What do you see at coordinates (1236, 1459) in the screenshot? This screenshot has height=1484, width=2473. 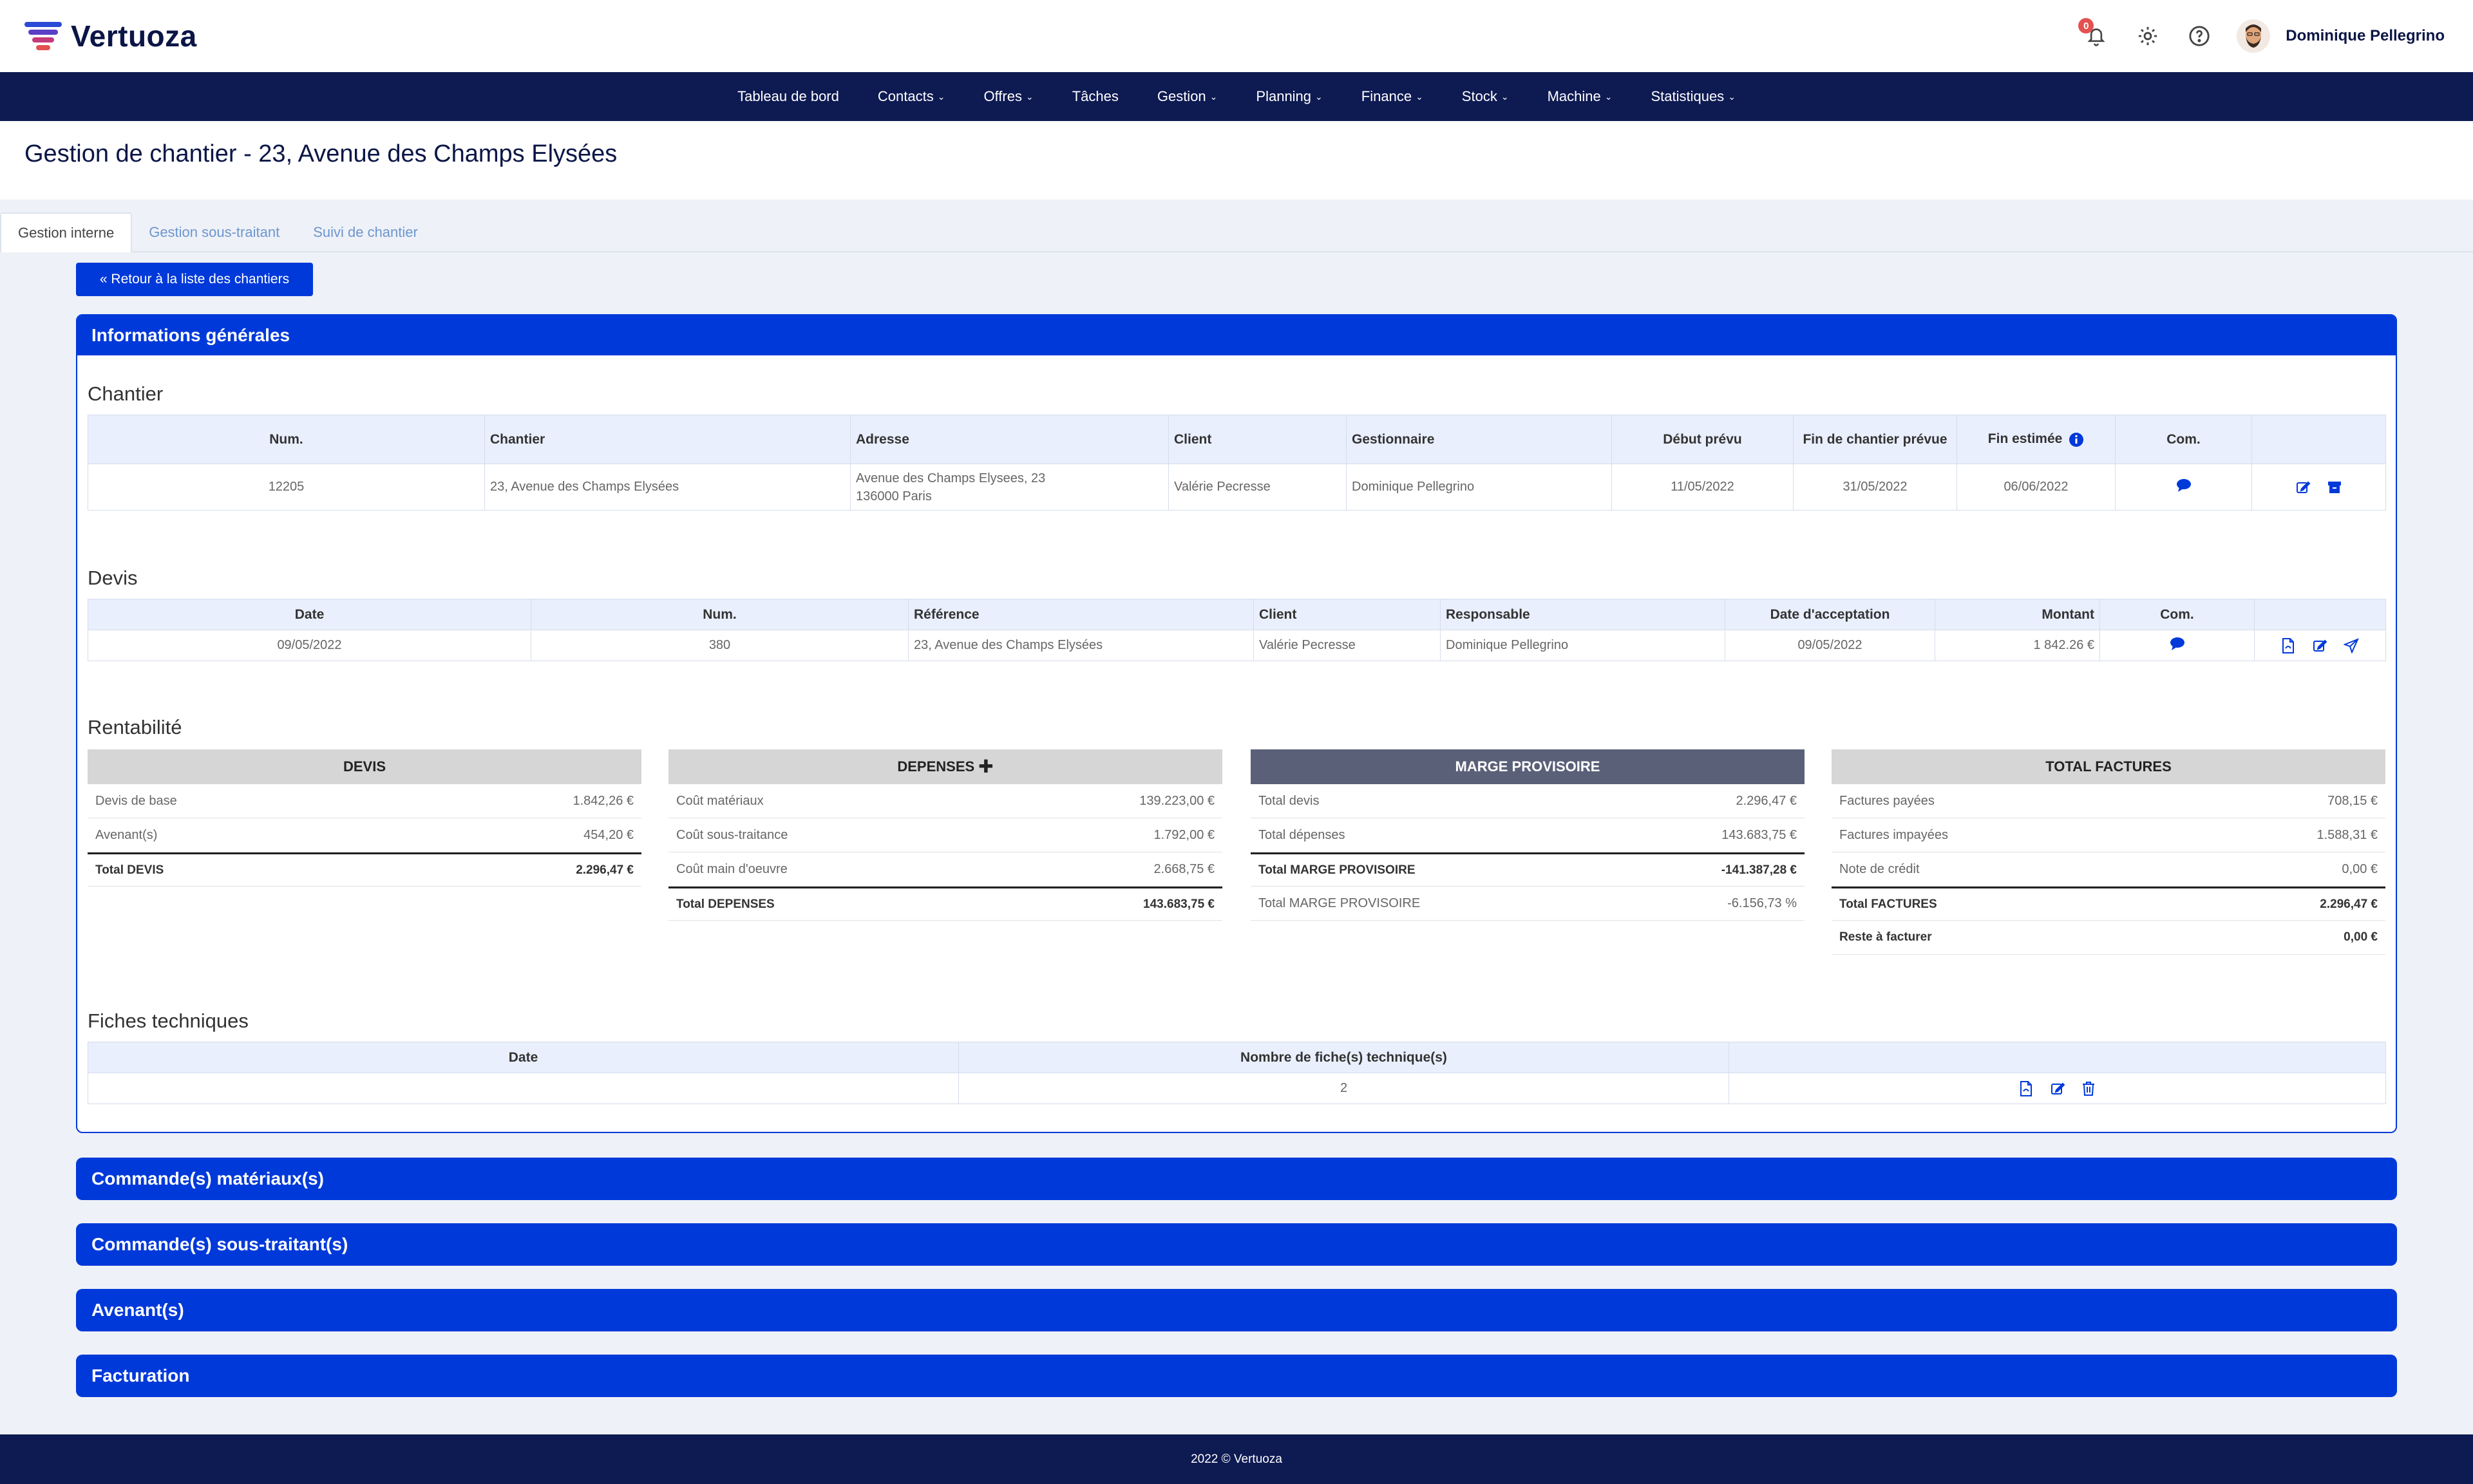 I see `page-footer: 2022 © Vertuoza` at bounding box center [1236, 1459].